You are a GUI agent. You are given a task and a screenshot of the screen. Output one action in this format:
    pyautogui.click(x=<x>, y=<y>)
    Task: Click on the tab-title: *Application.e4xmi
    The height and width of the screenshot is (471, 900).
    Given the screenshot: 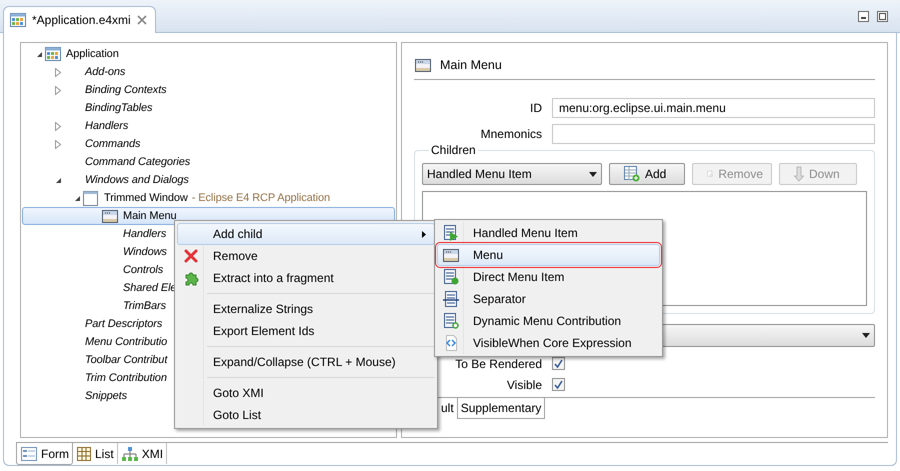 What is the action you would take?
    pyautogui.click(x=81, y=20)
    